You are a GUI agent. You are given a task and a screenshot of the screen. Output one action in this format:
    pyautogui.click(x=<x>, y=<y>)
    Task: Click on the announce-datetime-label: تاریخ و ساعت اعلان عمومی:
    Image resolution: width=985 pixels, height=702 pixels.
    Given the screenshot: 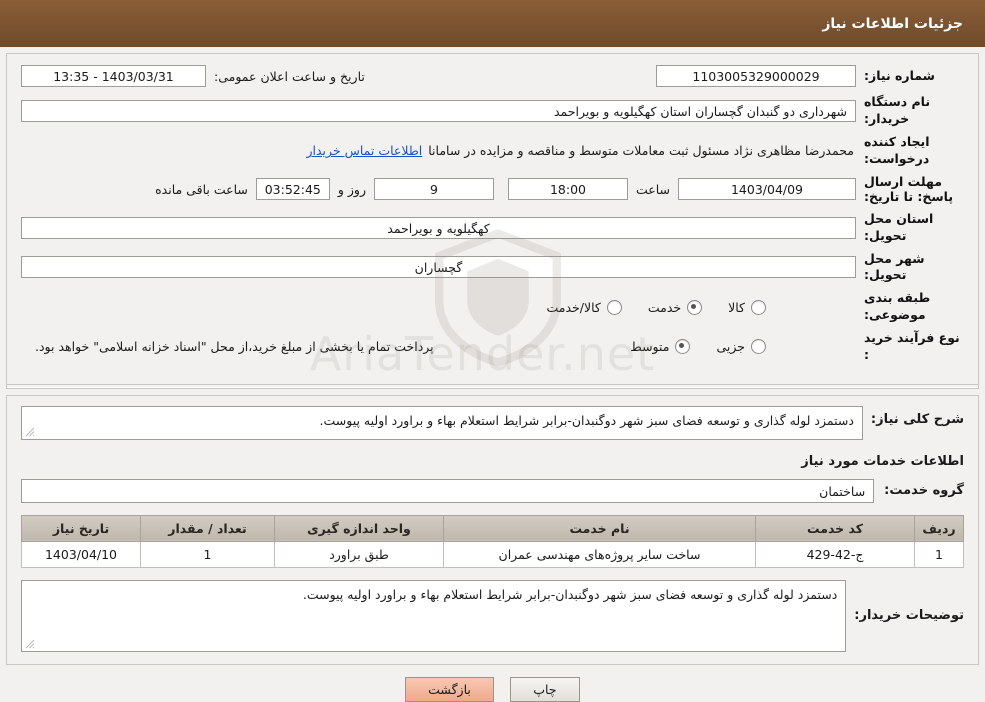 What is the action you would take?
    pyautogui.click(x=289, y=76)
    